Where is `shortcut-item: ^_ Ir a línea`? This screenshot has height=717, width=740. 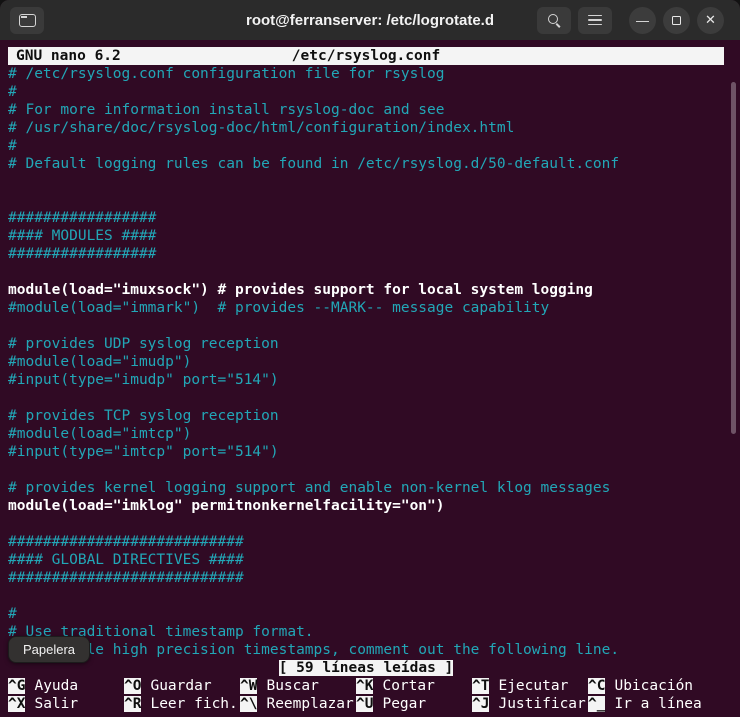 shortcut-item: ^_ Ir a línea is located at coordinates (646, 704).